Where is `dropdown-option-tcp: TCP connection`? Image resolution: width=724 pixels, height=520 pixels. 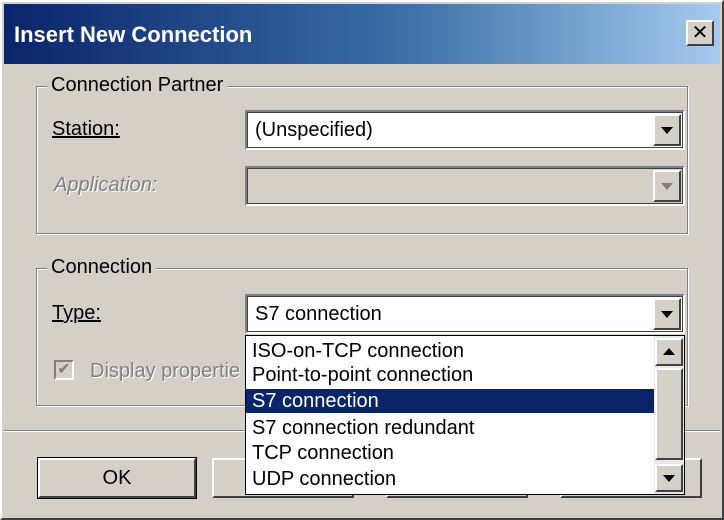 dropdown-option-tcp: TCP connection is located at coordinates (450, 453).